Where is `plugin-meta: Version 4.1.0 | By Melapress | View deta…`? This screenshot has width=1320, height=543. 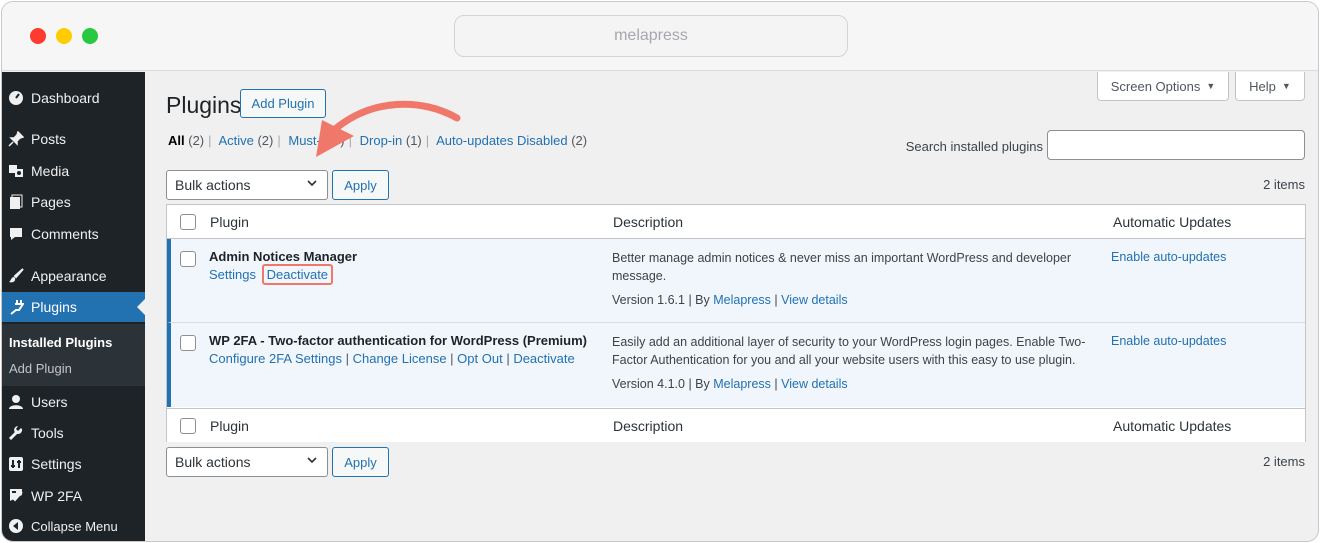
plugin-meta: Version 4.1.0 | By Melapress | View deta… is located at coordinates (730, 384).